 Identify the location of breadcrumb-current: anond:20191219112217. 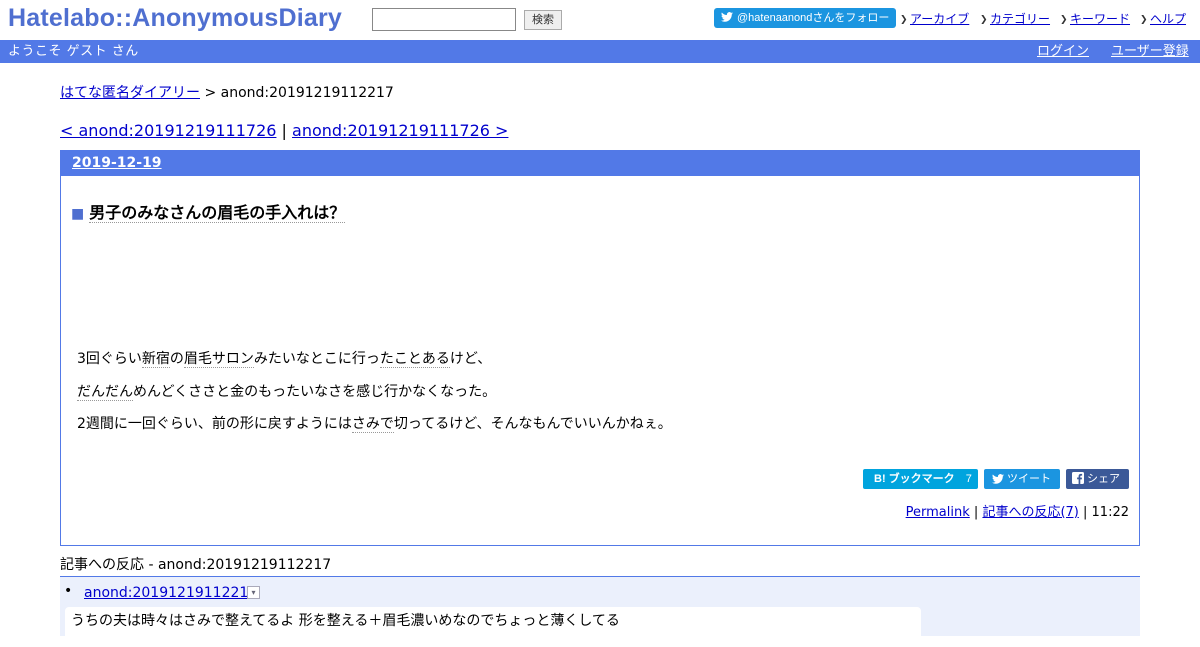
(307, 93).